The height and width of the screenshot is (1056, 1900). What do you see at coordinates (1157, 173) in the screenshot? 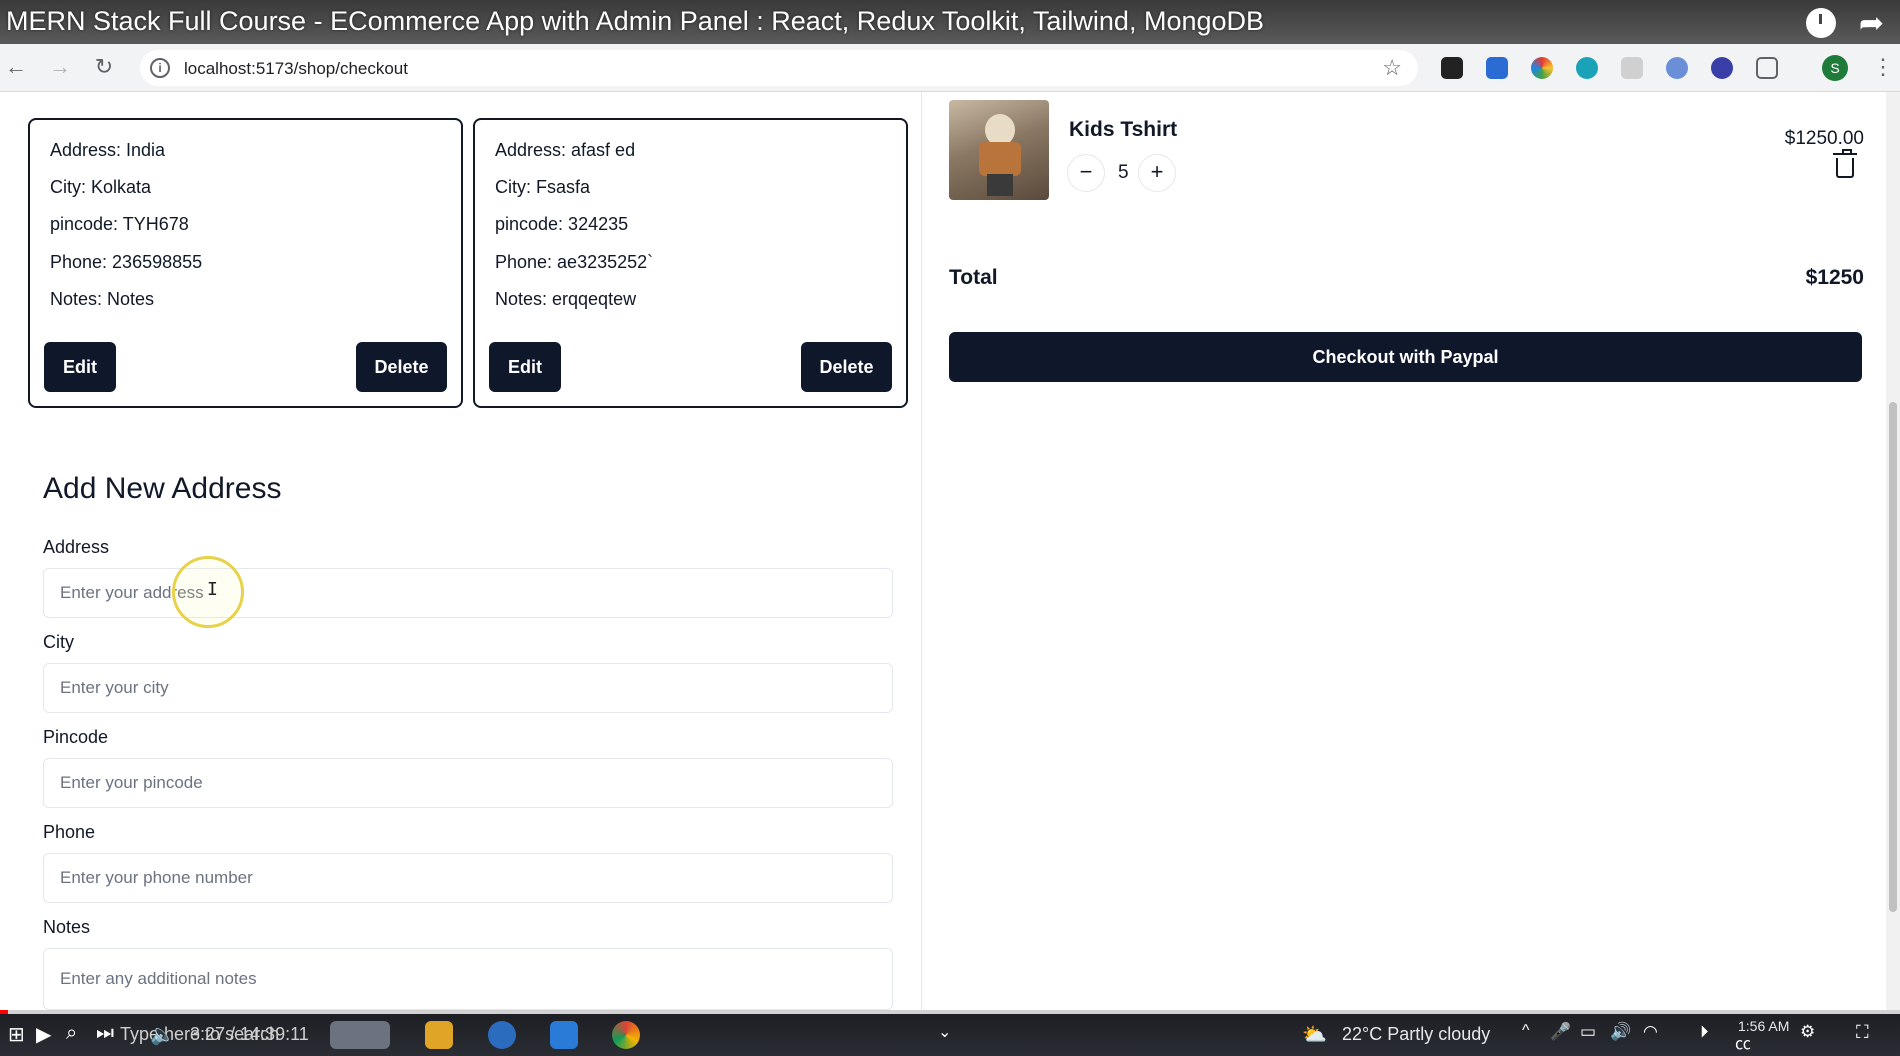
I see `increase-quantity-button: +` at bounding box center [1157, 173].